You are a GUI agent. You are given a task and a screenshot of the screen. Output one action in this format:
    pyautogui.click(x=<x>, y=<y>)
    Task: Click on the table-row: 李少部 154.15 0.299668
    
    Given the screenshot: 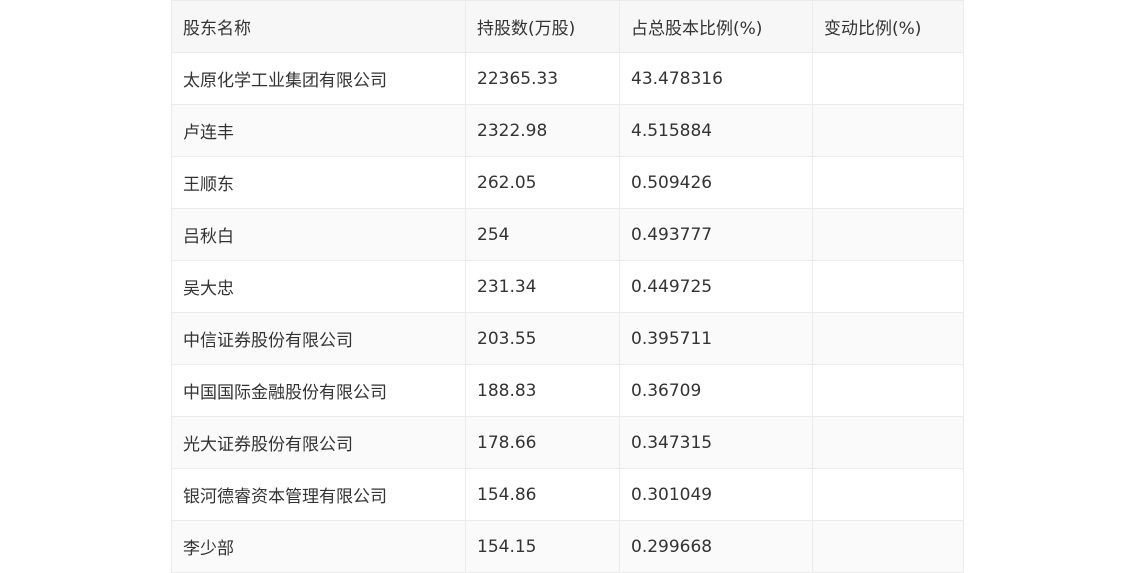 What is the action you would take?
    pyautogui.click(x=567, y=546)
    